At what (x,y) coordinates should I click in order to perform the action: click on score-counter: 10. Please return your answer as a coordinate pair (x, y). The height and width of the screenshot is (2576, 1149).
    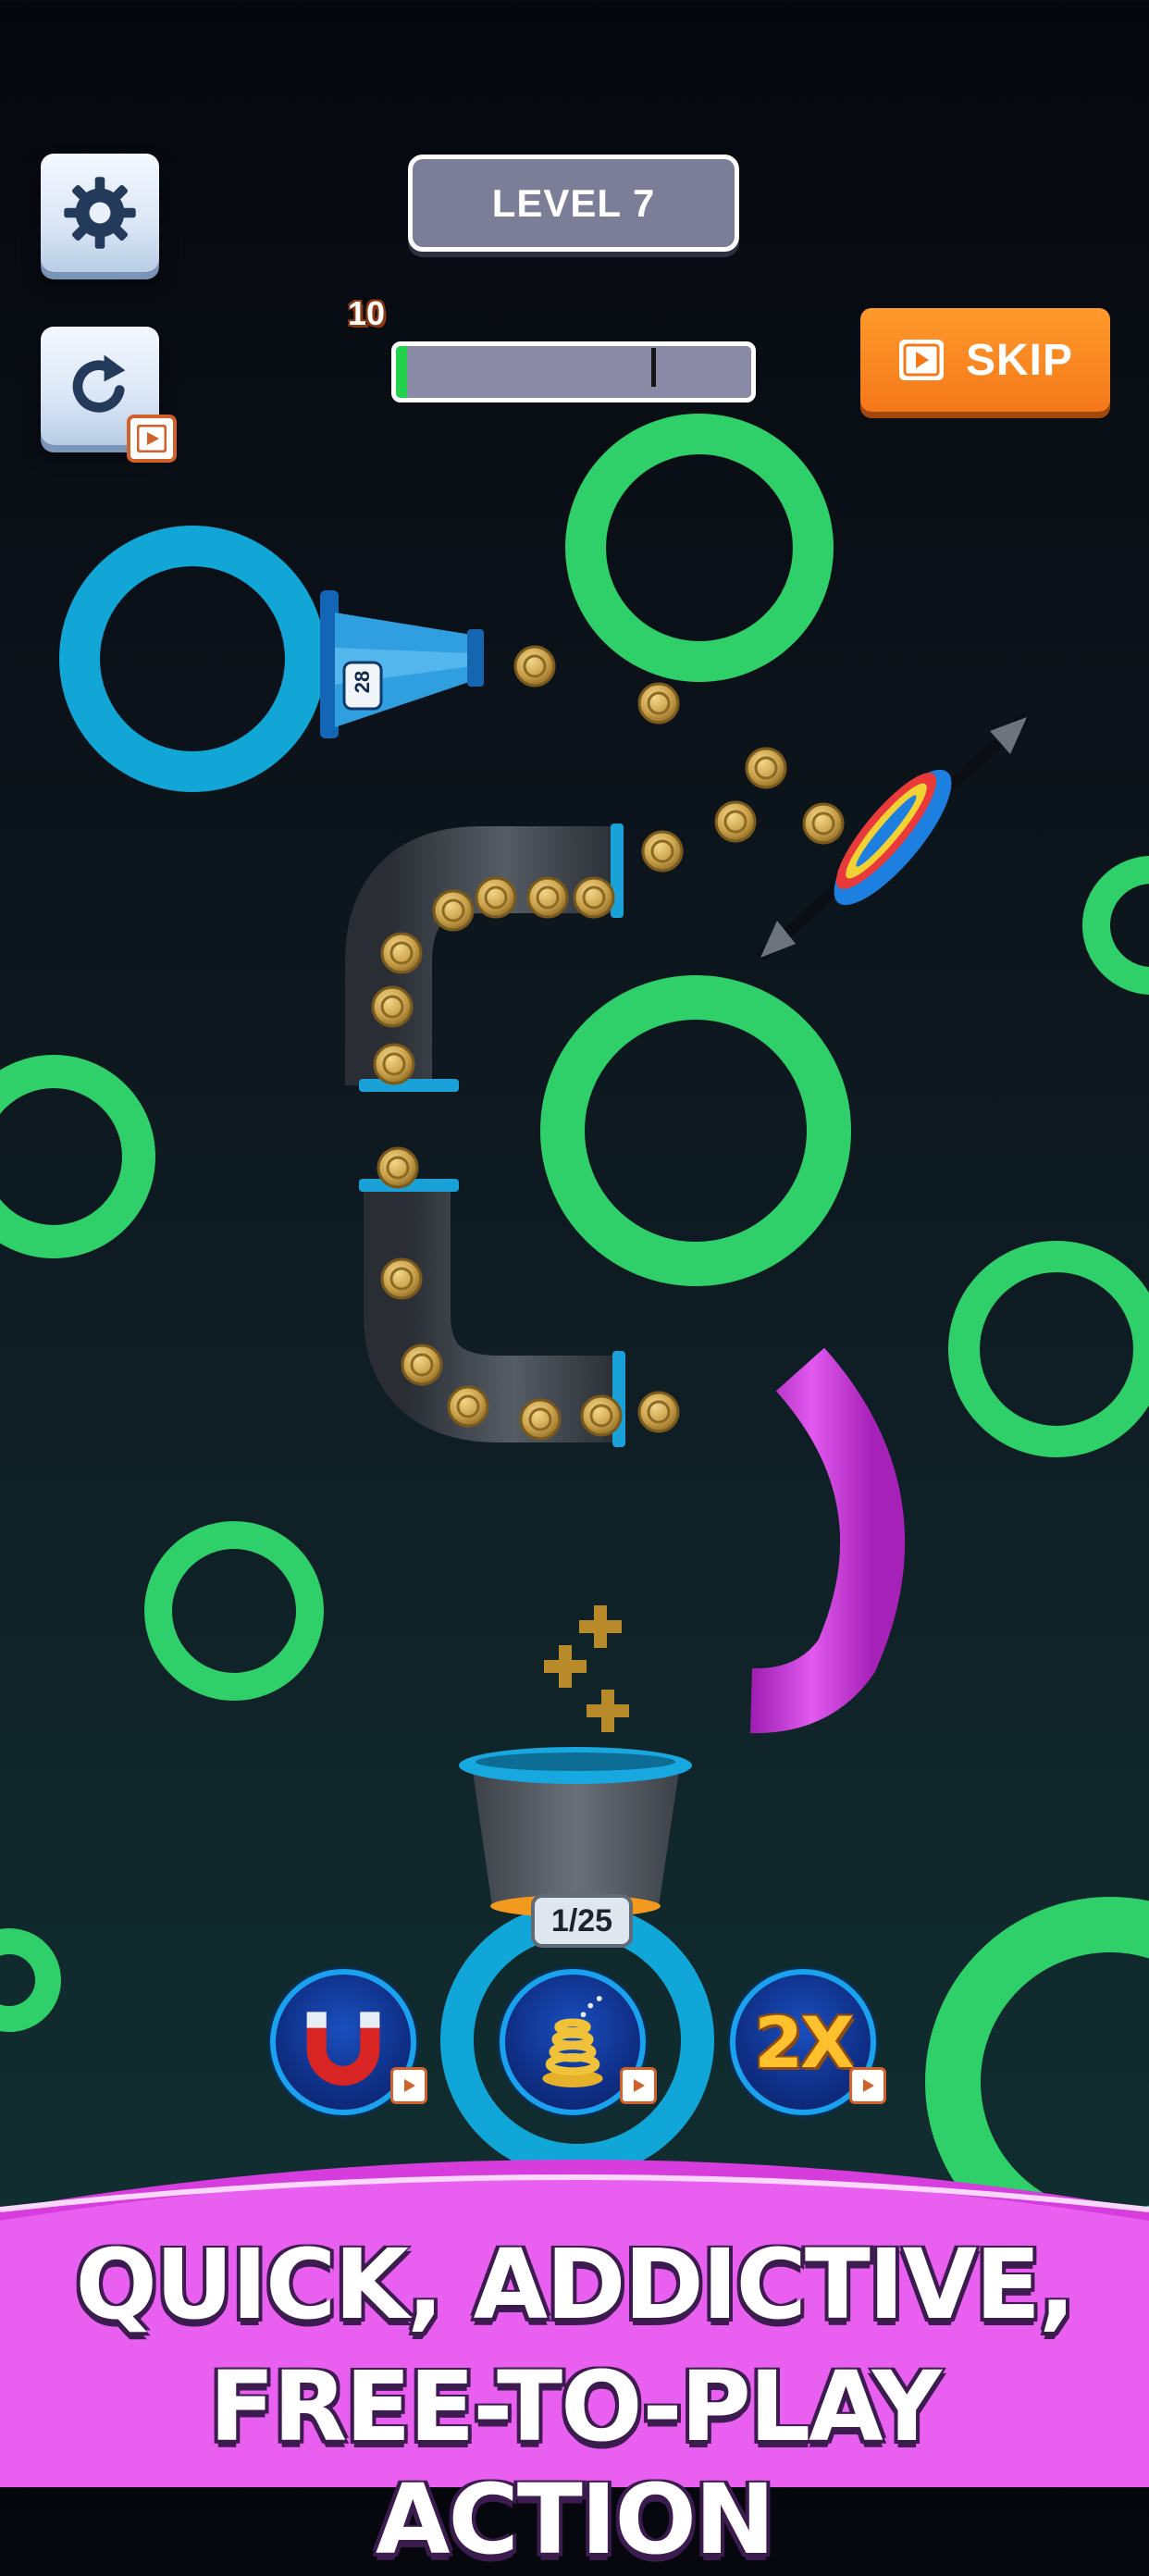
    Looking at the image, I should click on (367, 313).